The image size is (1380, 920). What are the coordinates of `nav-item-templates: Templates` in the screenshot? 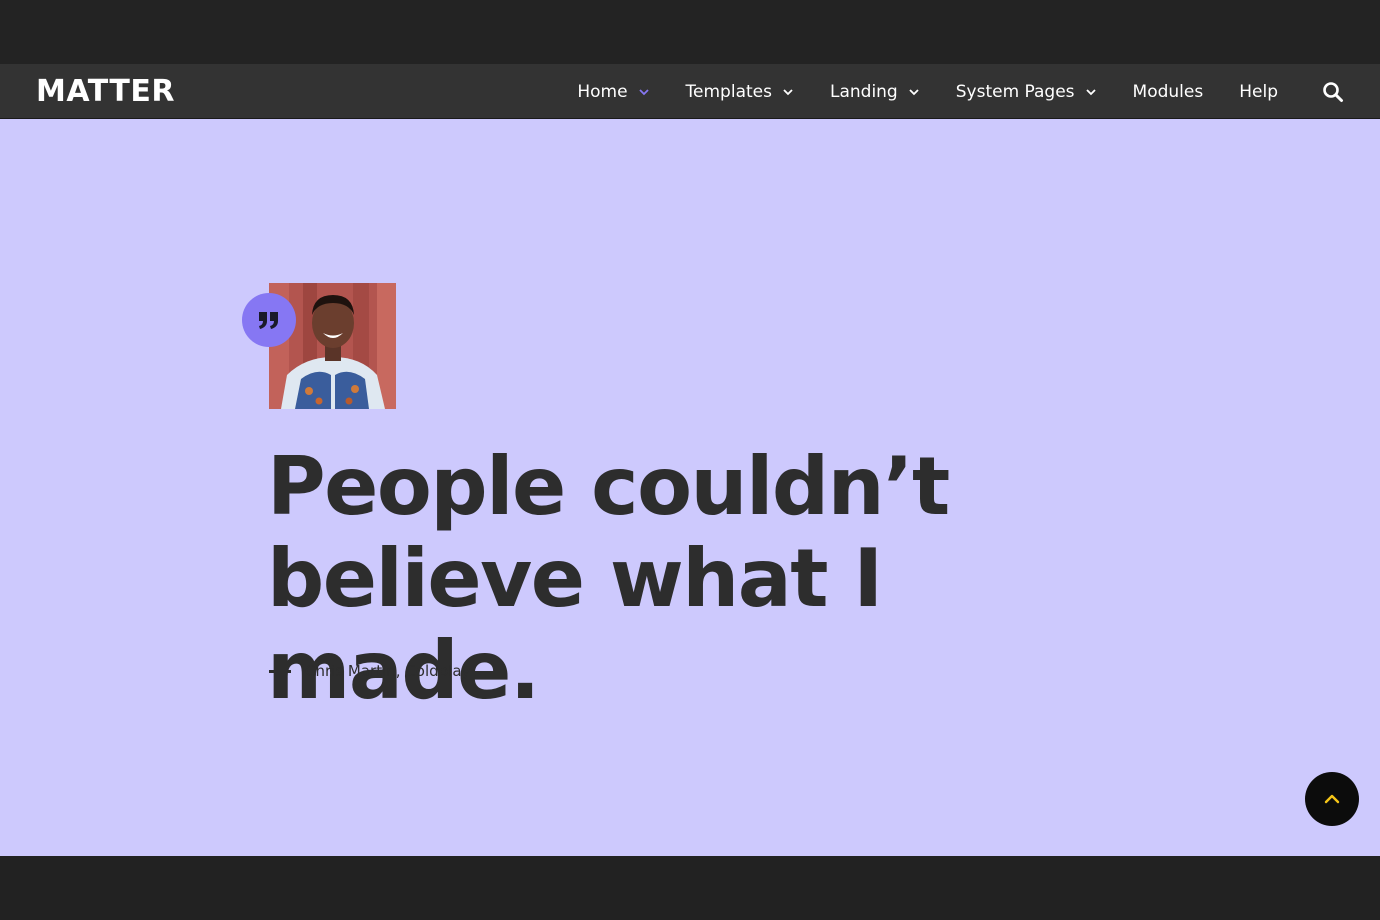 It's located at (740, 92).